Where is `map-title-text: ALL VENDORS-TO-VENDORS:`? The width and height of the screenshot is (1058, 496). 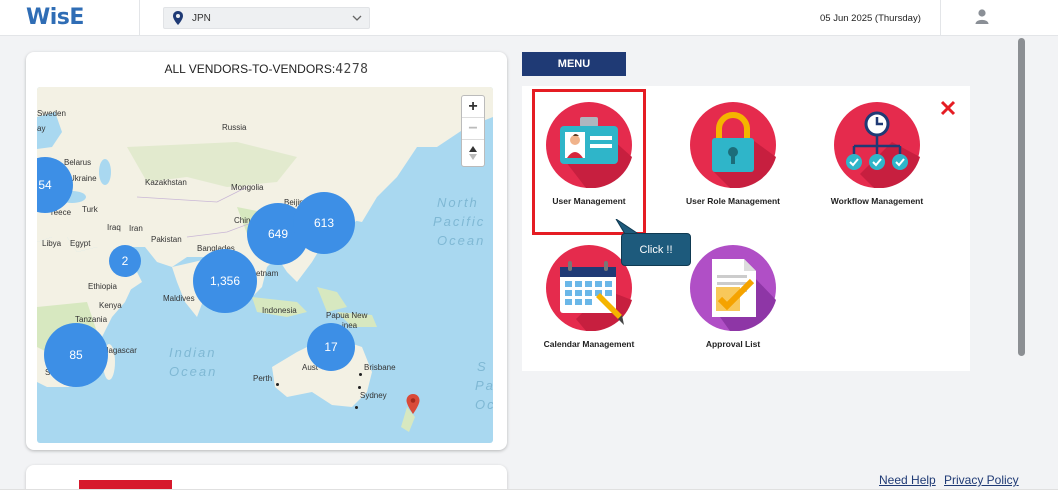 map-title-text: ALL VENDORS-TO-VENDORS: is located at coordinates (250, 69).